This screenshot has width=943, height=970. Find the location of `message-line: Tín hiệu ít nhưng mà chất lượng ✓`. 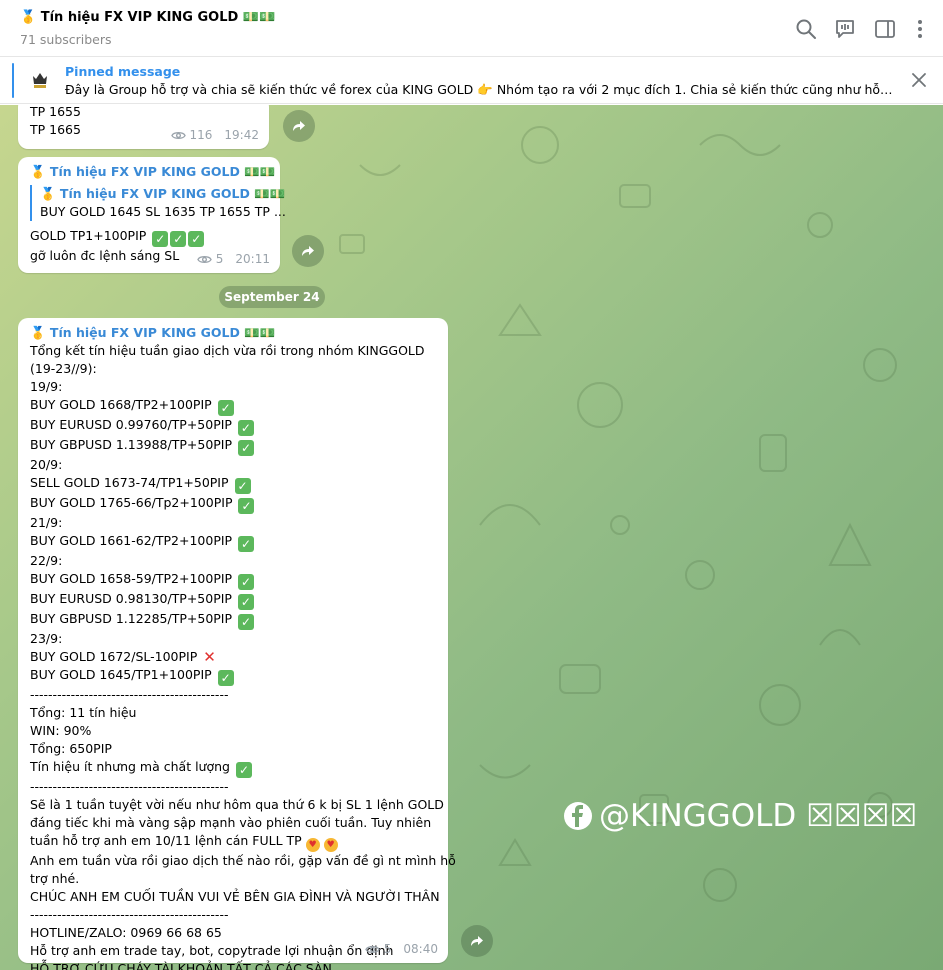

message-line: Tín hiệu ít nhưng mà chất lượng ✓ is located at coordinates (233, 768).